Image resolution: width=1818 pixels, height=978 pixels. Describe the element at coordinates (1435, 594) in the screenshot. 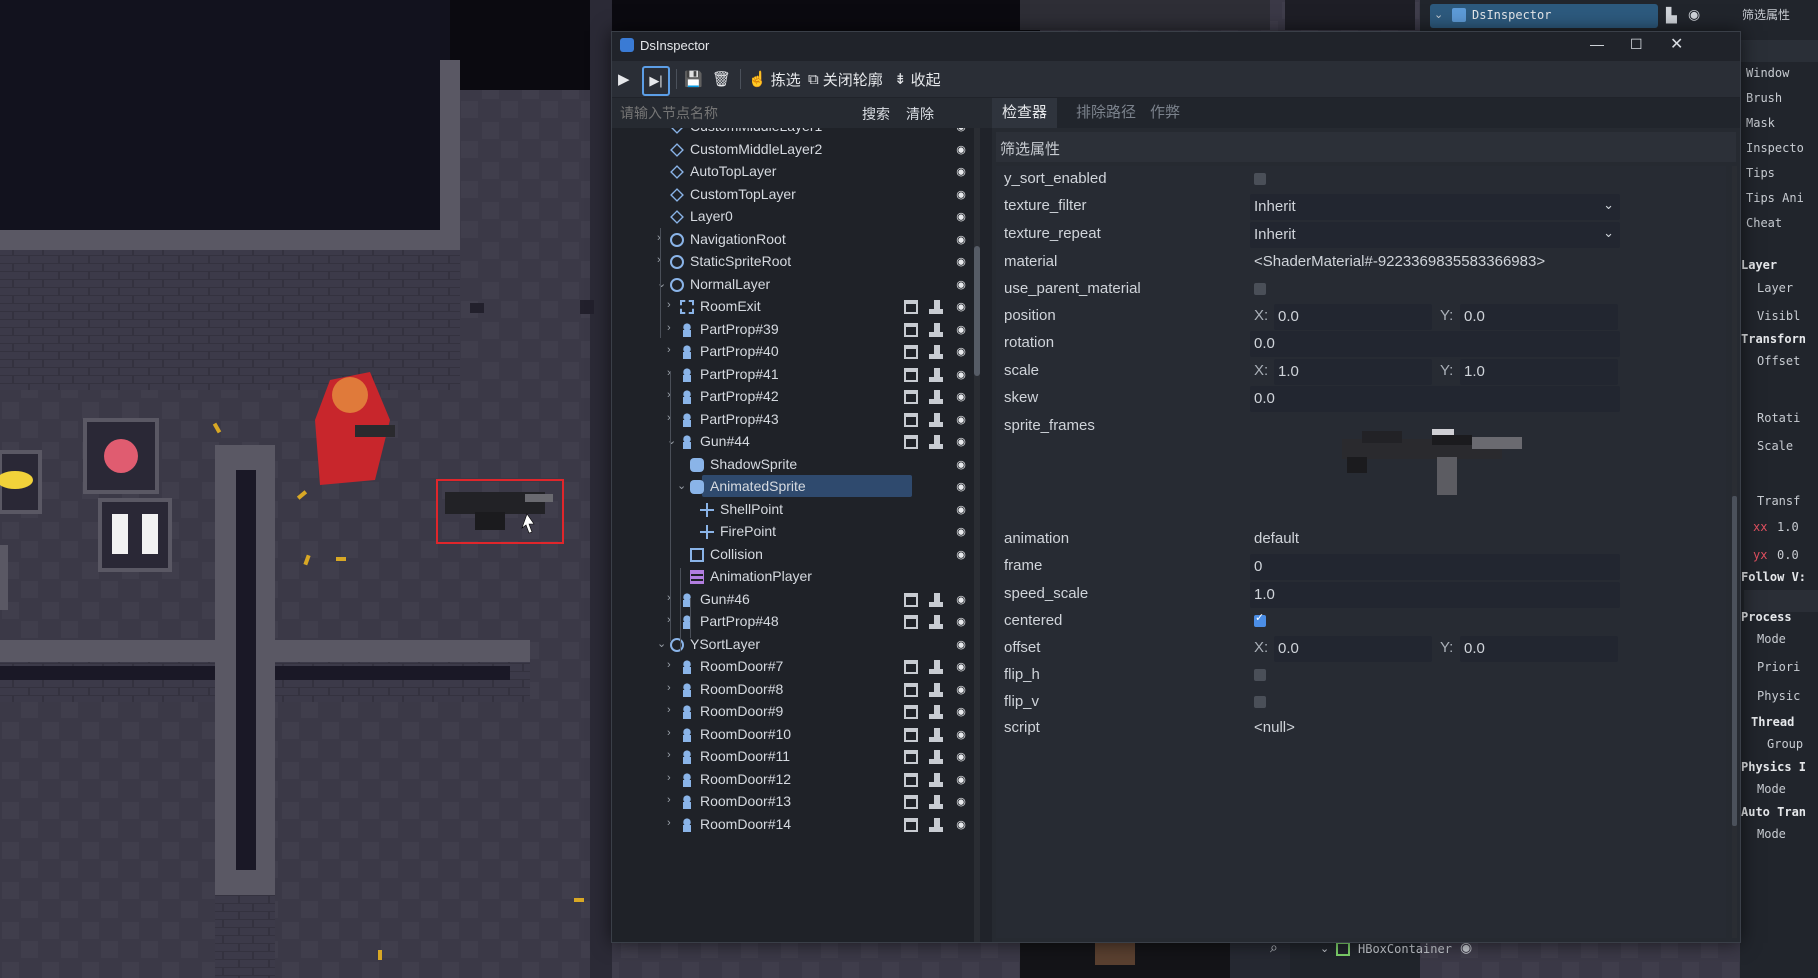

I see `number-field: 1.0` at that location.